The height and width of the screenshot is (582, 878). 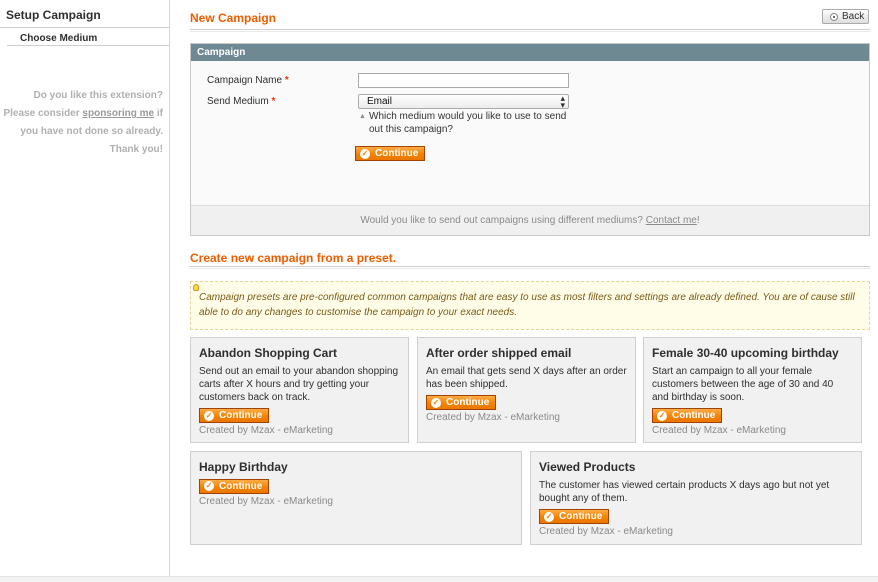 I want to click on hint-arrow-icon: ▲, so click(x=362, y=116).